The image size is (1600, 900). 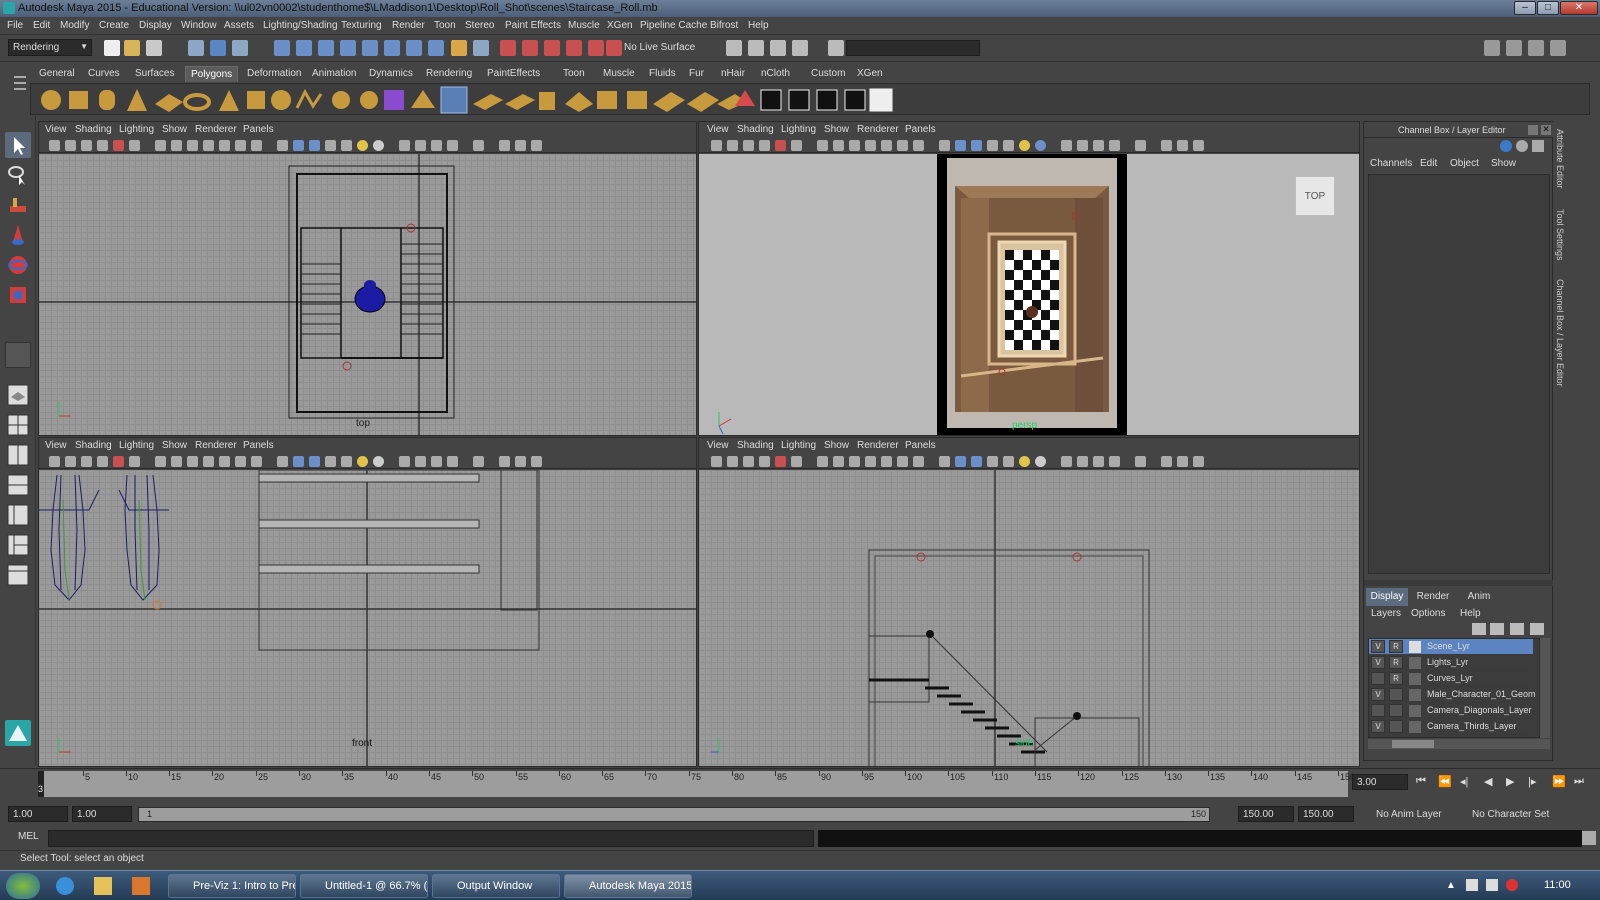 I want to click on edit-menu: Edit, so click(x=1428, y=163).